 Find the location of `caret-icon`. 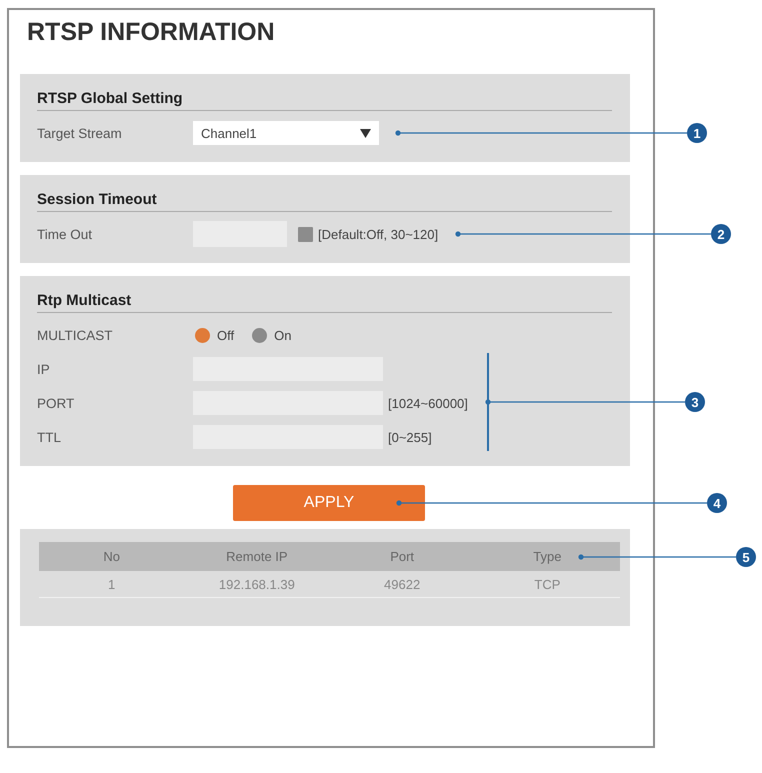

caret-icon is located at coordinates (365, 133).